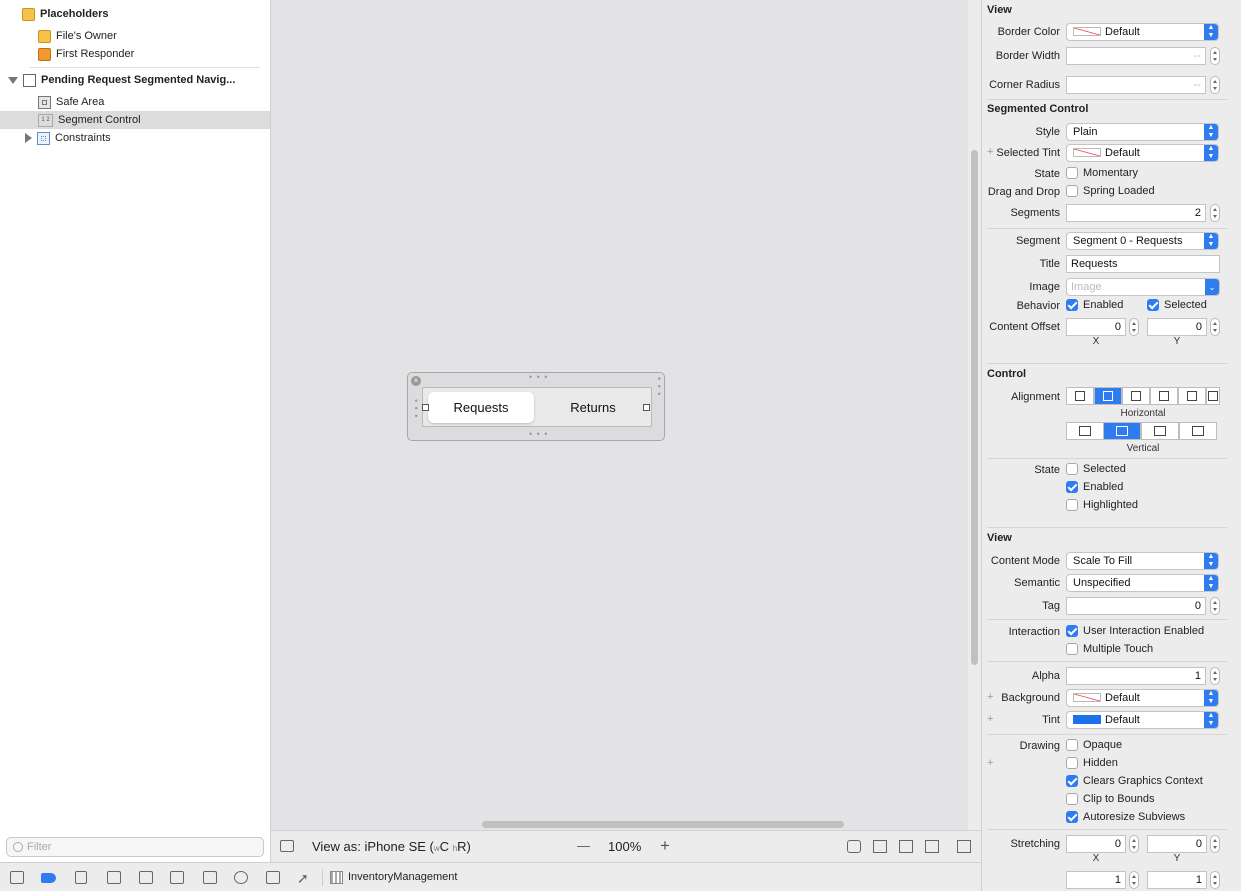 The width and height of the screenshot is (1241, 891). What do you see at coordinates (135, 36) in the screenshot?
I see `outline-files-owner: File's Owner` at bounding box center [135, 36].